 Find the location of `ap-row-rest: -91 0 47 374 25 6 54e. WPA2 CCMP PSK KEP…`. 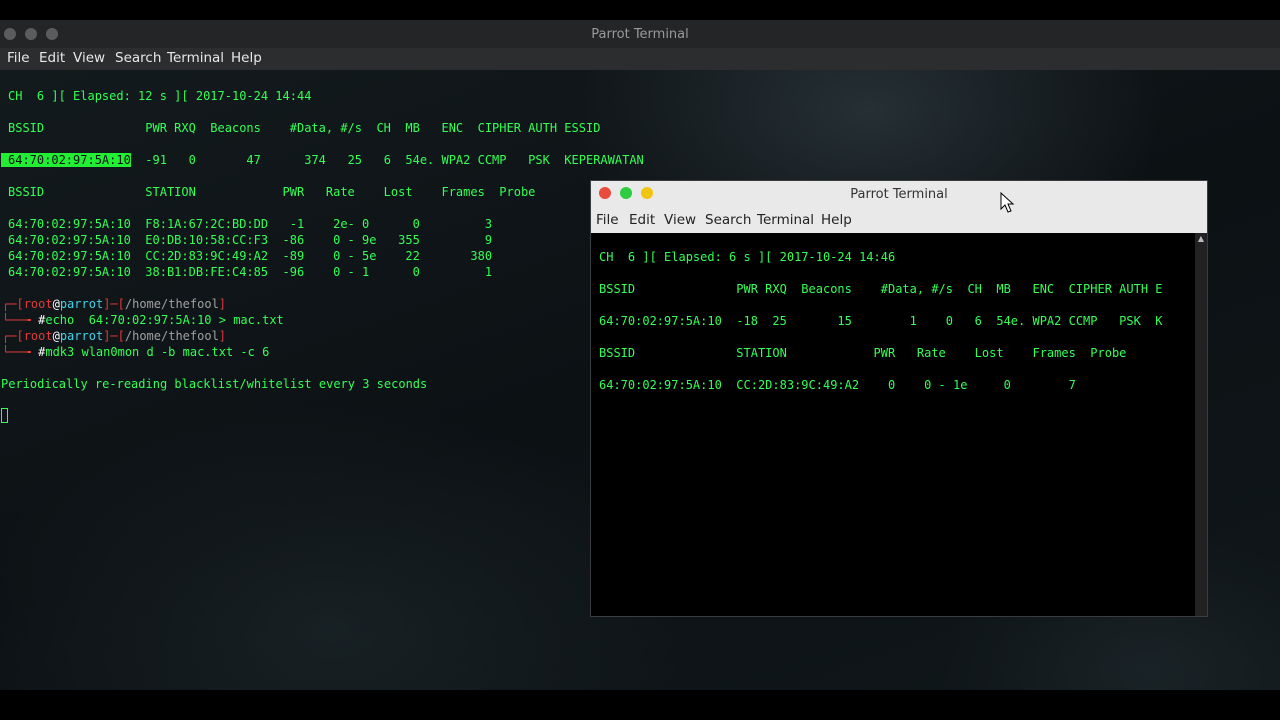

ap-row-rest: -91 0 47 374 25 6 54e. WPA2 CCMP PSK KEP… is located at coordinates (387, 160).